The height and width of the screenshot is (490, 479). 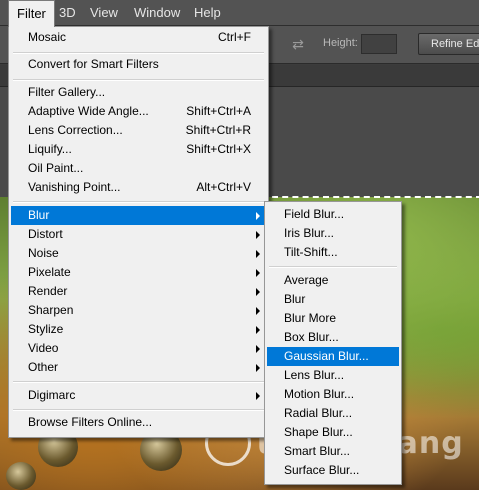 I want to click on menu-3d: 3D, so click(x=67, y=13).